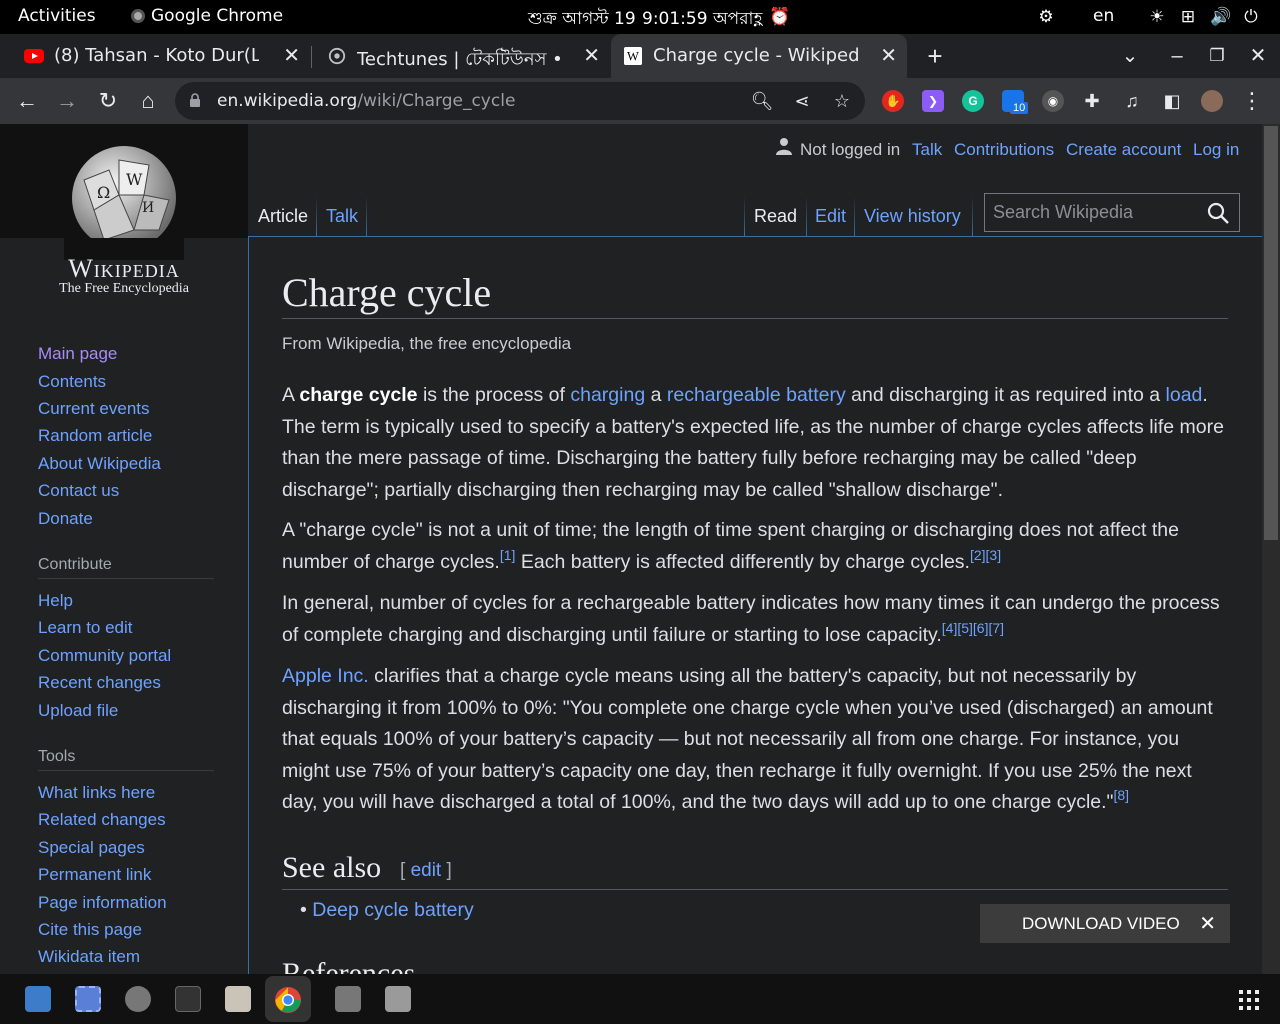 This screenshot has width=1280, height=1024. What do you see at coordinates (702, 20) in the screenshot?
I see `clock-time: 9:01:59 অপরাহ্ণ` at bounding box center [702, 20].